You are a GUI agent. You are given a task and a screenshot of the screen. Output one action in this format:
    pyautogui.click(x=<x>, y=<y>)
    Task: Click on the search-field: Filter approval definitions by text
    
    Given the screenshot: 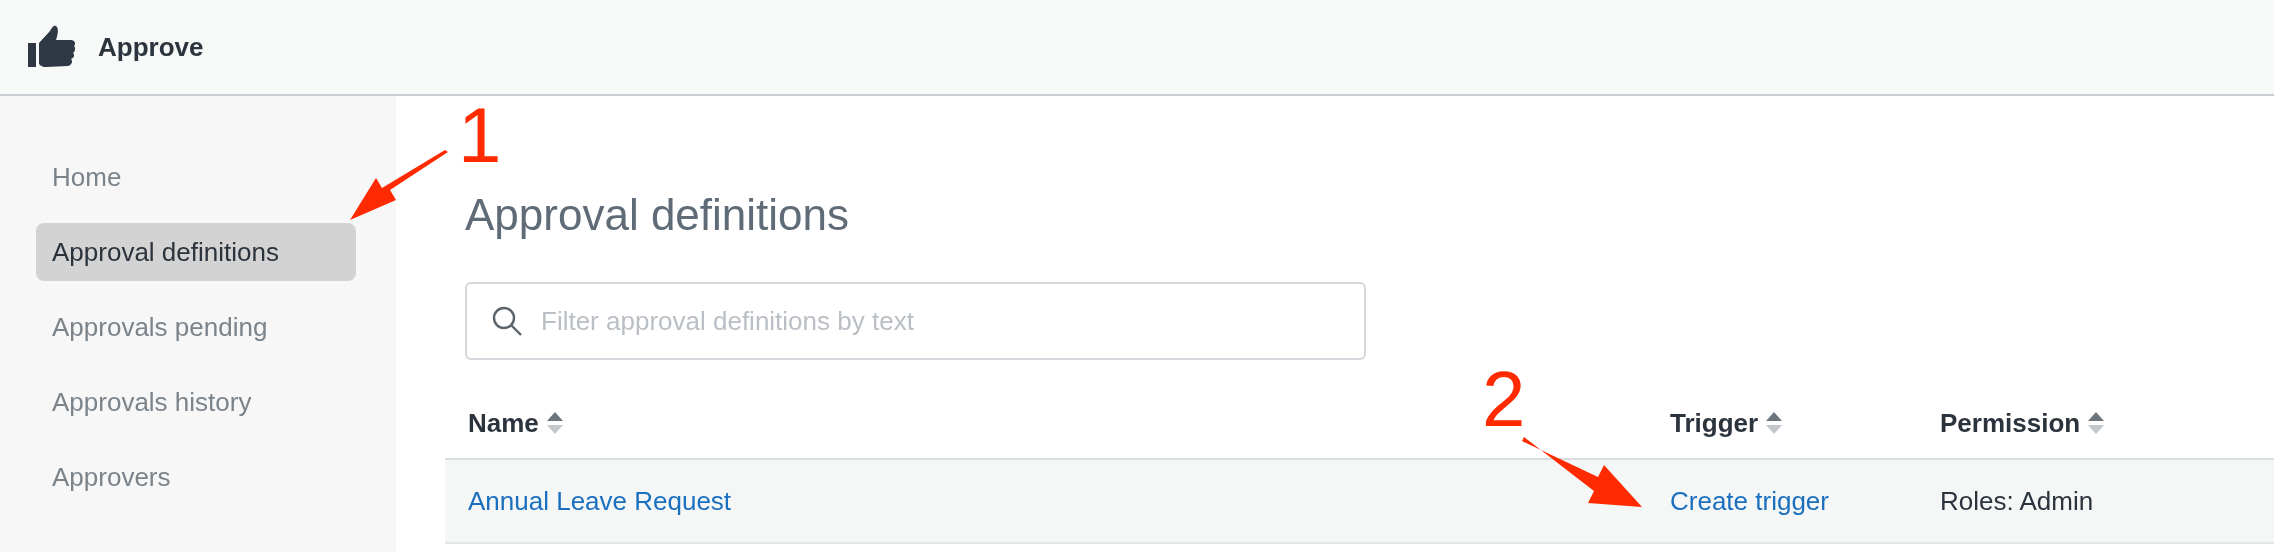 What is the action you would take?
    pyautogui.click(x=915, y=321)
    